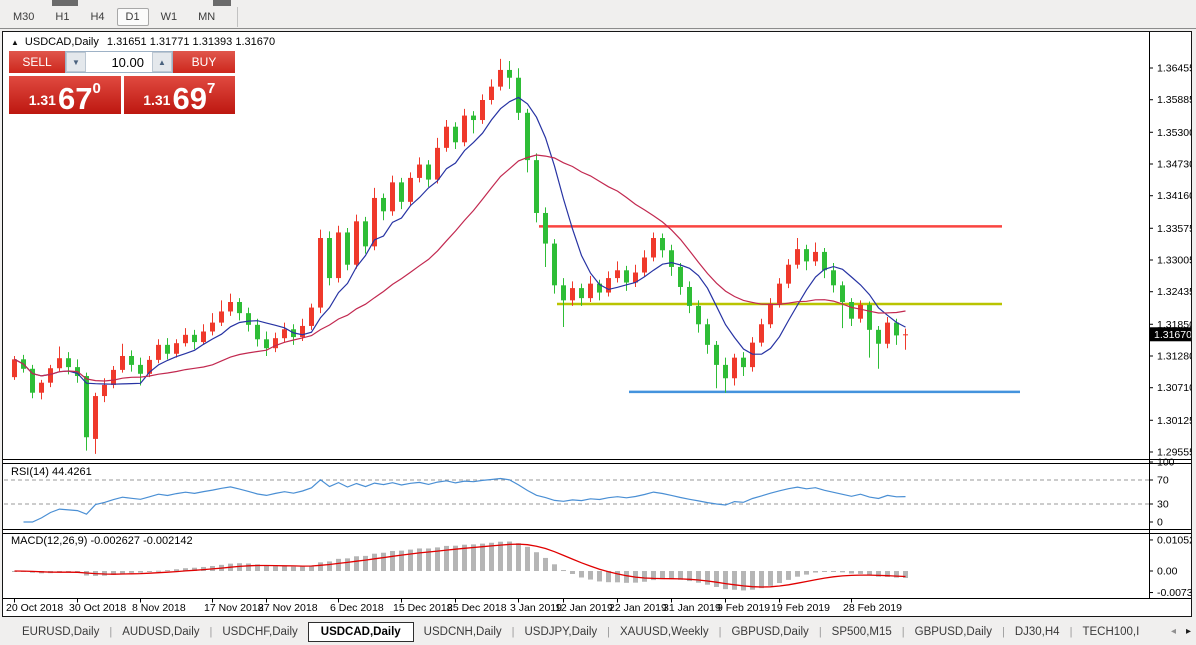 The width and height of the screenshot is (1196, 645). What do you see at coordinates (1037, 632) in the screenshot?
I see `chart-tab-dj30-h4: DJ30,H4` at bounding box center [1037, 632].